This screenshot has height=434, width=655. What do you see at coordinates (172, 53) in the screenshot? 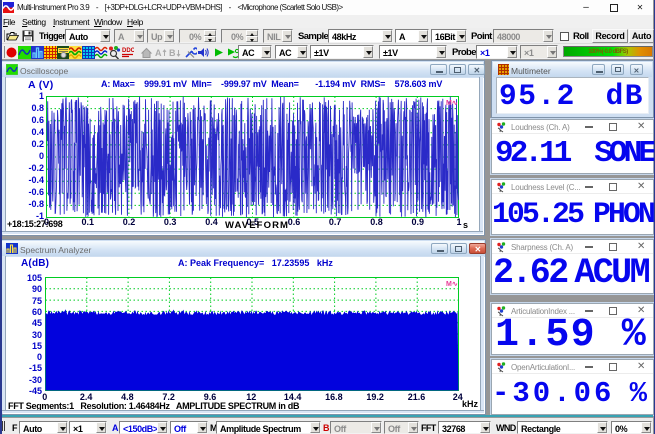
I see `svg-text: B` at bounding box center [172, 53].